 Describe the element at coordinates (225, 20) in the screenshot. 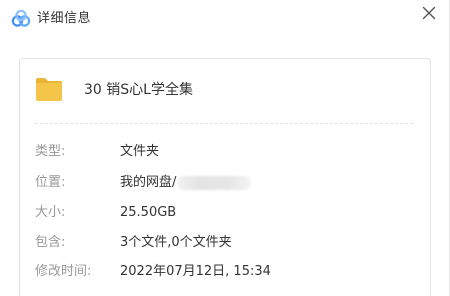

I see `title-bar: 详细信息` at that location.